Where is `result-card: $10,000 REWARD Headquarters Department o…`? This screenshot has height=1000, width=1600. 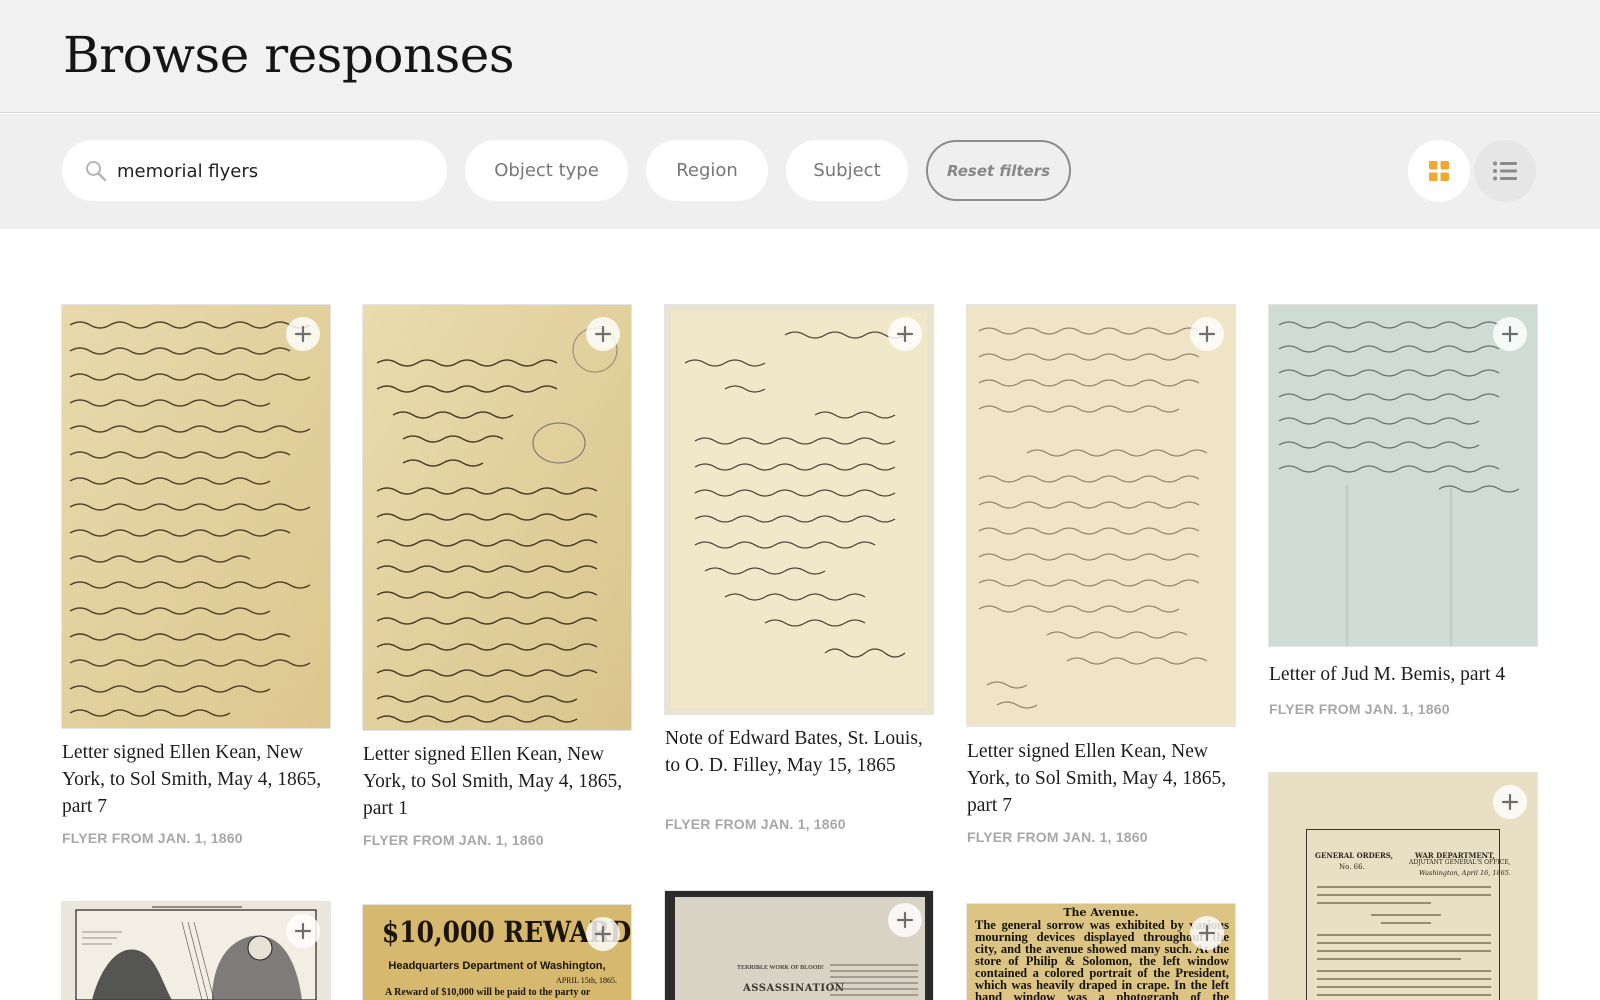 result-card: $10,000 REWARD Headquarters Department o… is located at coordinates (497, 952).